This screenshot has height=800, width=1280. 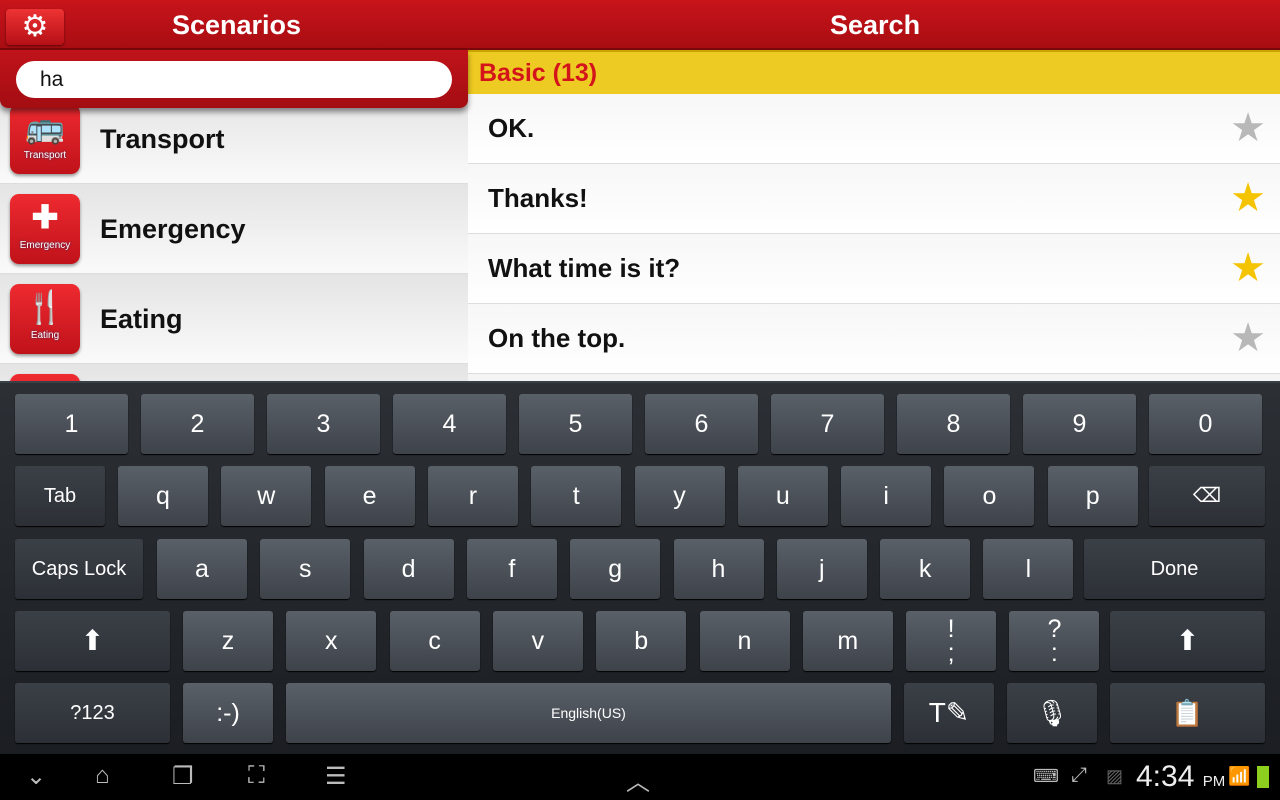 What do you see at coordinates (847, 641) in the screenshot?
I see `key-m: m` at bounding box center [847, 641].